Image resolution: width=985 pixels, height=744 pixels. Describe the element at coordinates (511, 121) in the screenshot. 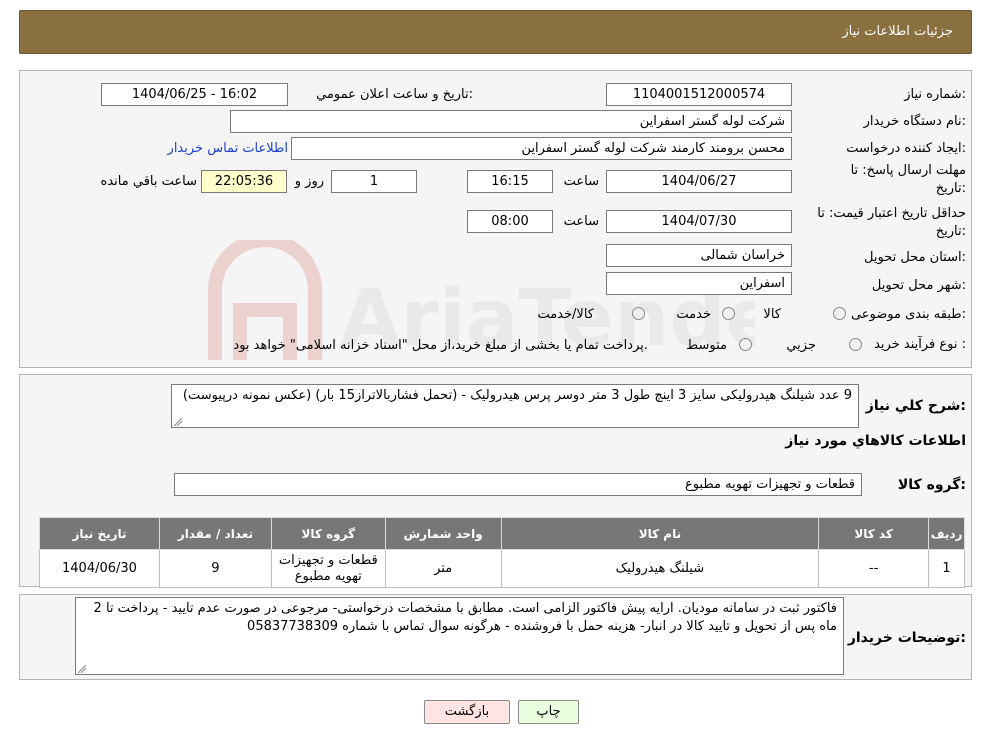

I see `buyer-org-field: شرکت لوله گستر اسفراين` at that location.